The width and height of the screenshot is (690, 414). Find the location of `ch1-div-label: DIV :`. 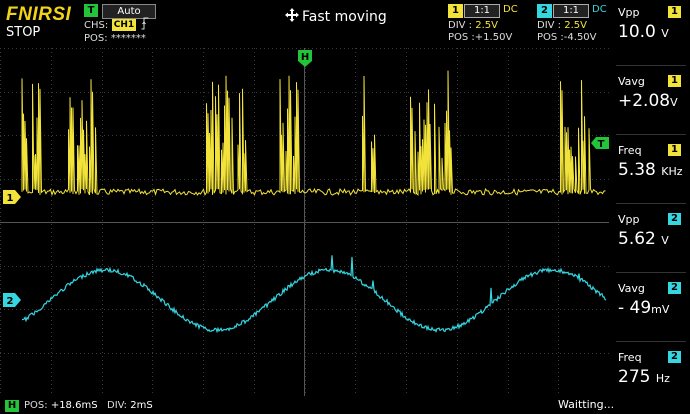

ch1-div-label: DIV : is located at coordinates (460, 25).